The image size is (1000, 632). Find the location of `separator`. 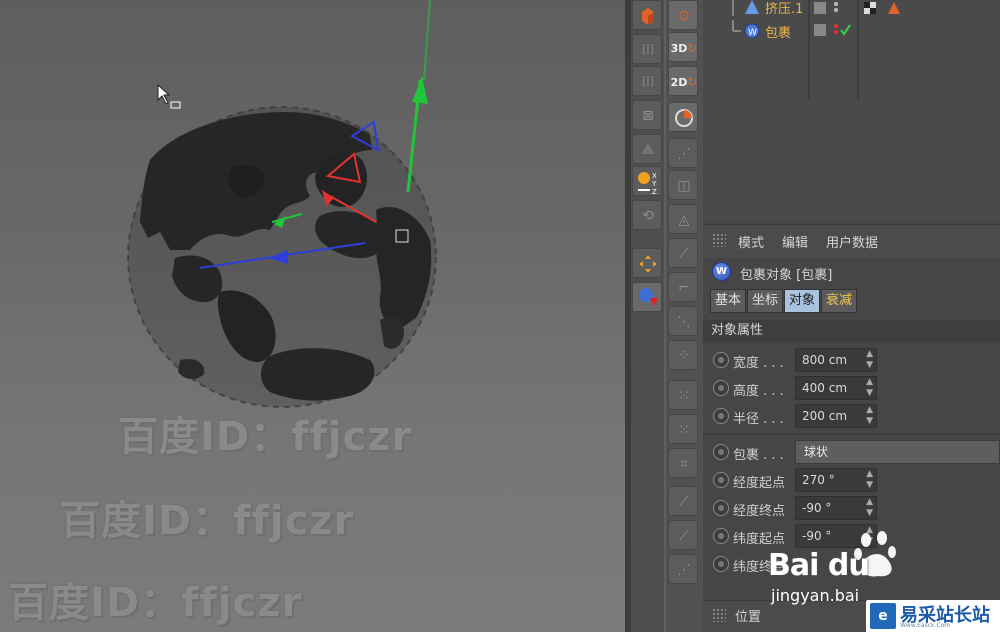

separator is located at coordinates (851, 434).